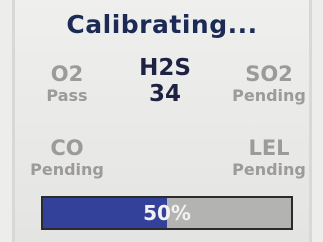  I want to click on gas-h2s: H2S 34, so click(165, 82).